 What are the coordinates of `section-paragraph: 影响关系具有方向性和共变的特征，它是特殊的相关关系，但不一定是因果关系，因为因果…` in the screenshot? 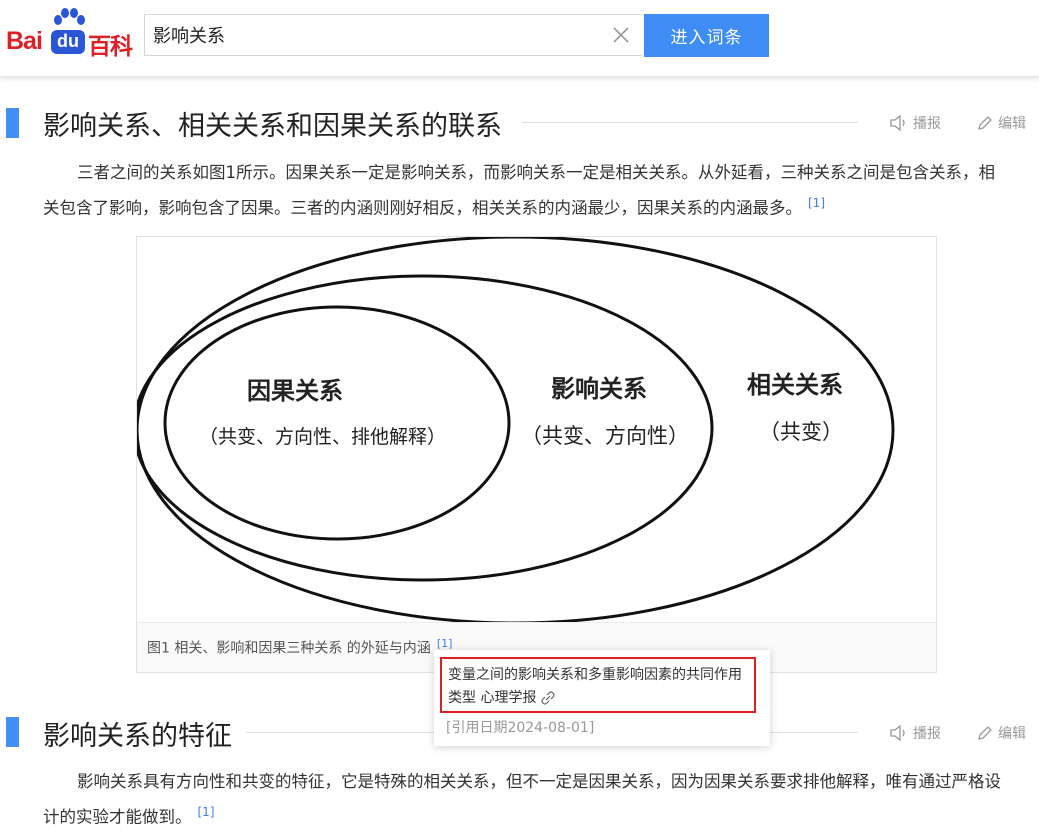 It's located at (524, 800).